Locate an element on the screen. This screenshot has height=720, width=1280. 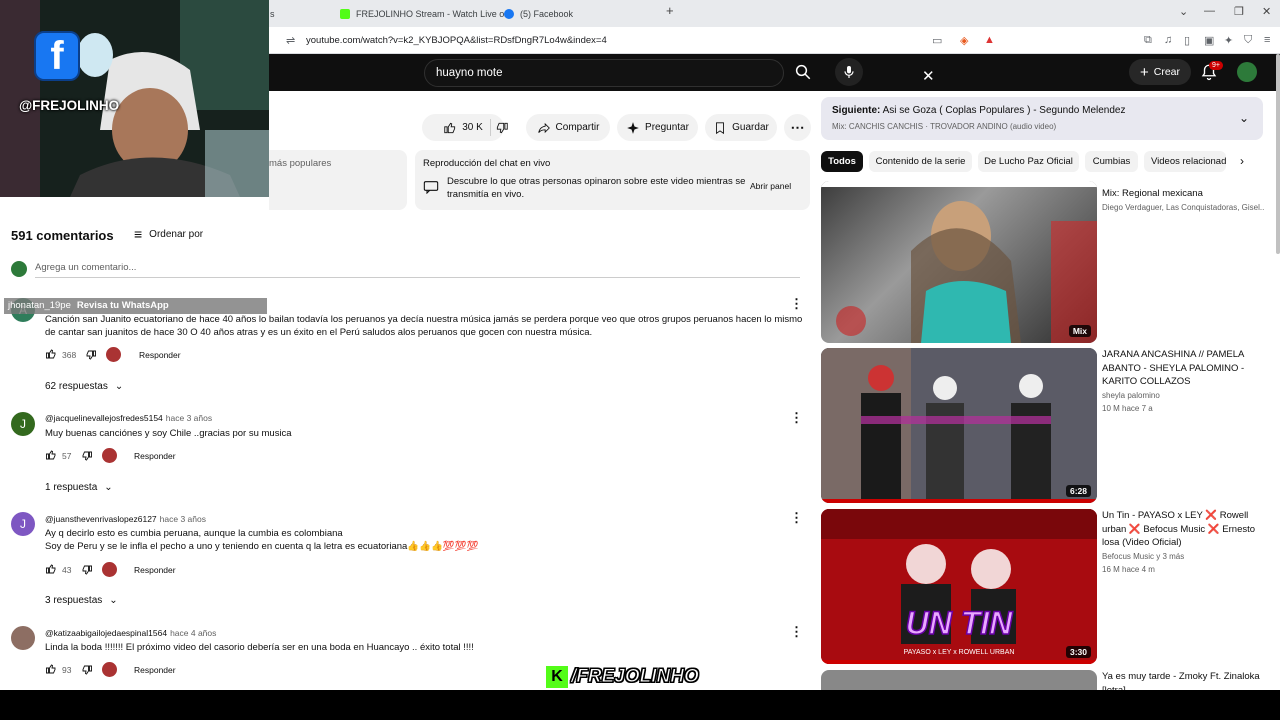
menu-icon: ≡ is located at coordinates (1267, 40).